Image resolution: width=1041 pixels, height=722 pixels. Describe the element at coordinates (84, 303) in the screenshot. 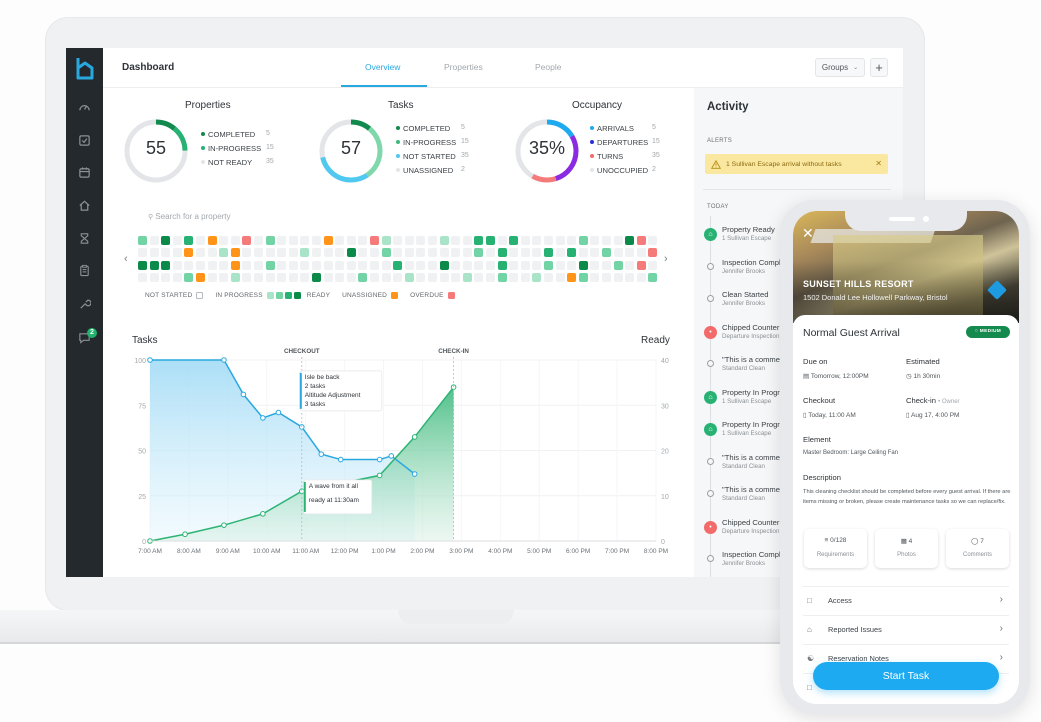

I see `wrench-icon` at that location.